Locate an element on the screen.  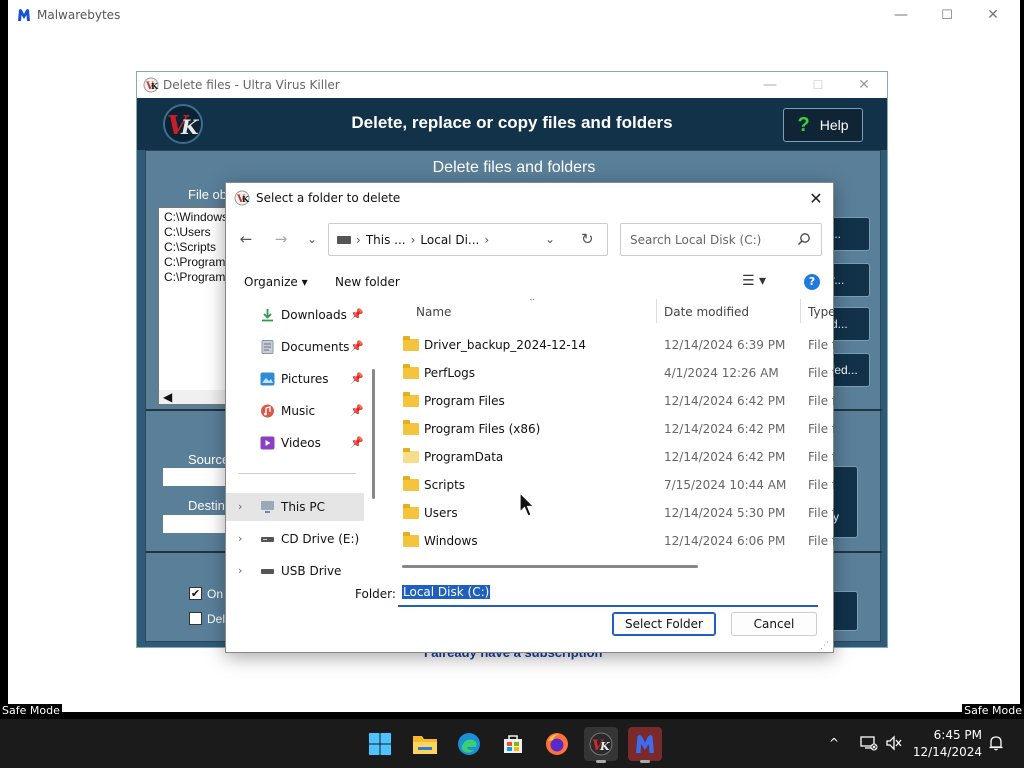
maximize-button: ☐ is located at coordinates (947, 15).